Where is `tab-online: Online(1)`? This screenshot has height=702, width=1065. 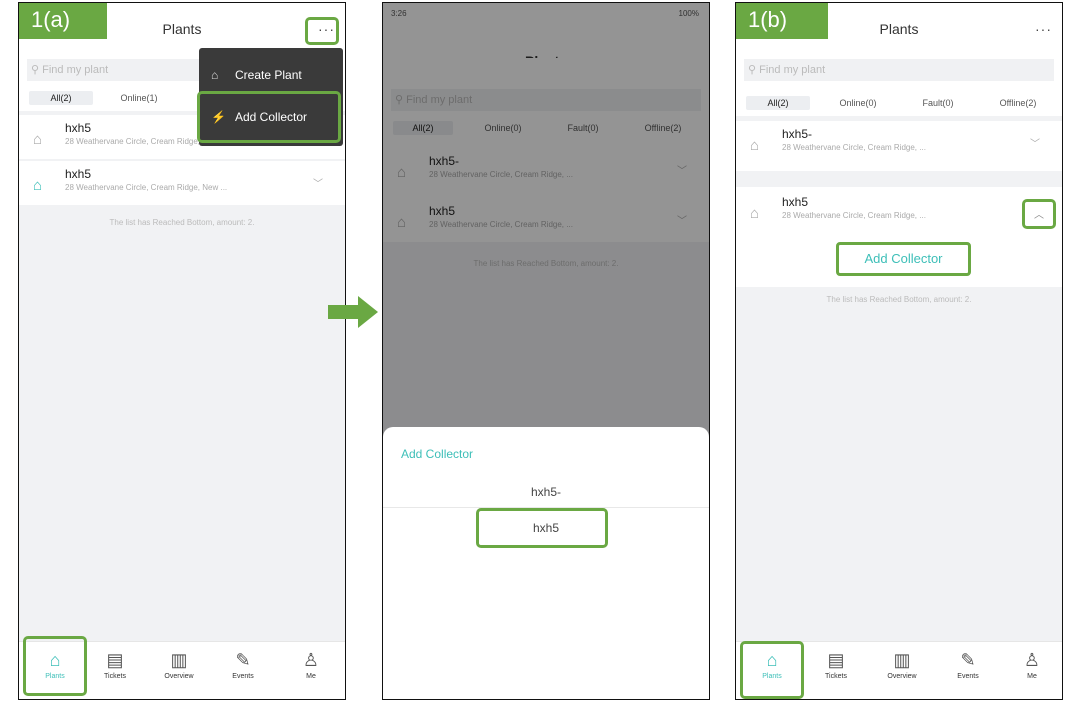 tab-online: Online(1) is located at coordinates (139, 98).